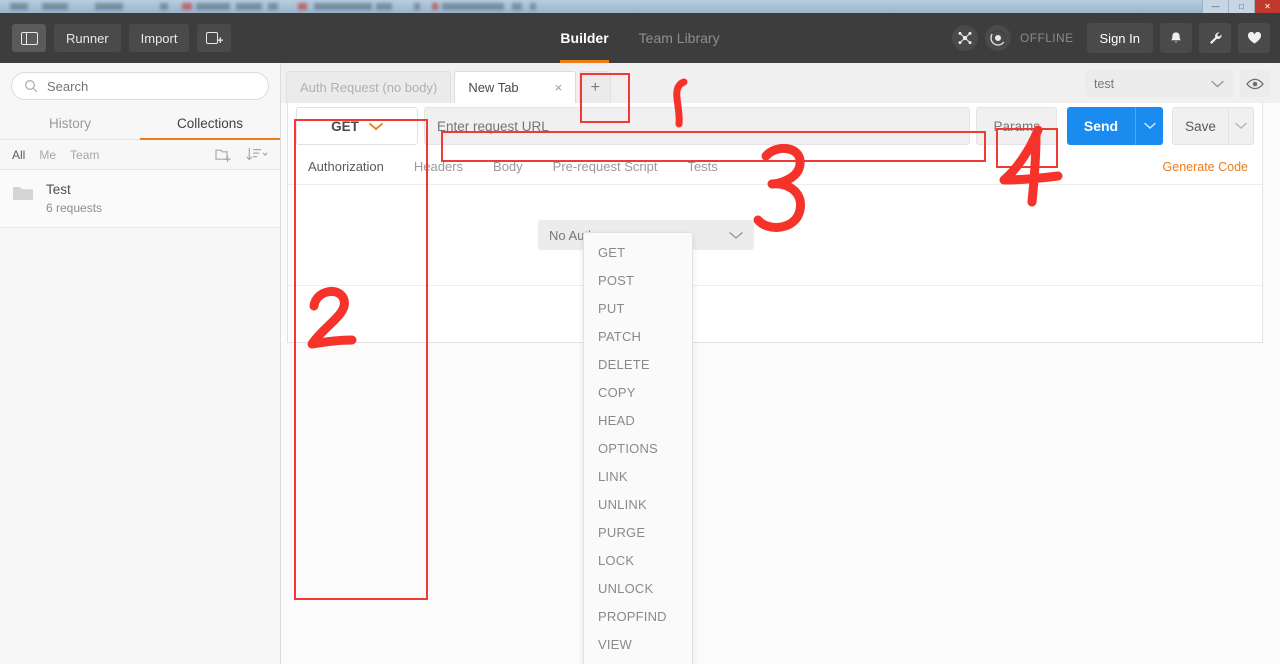 Image resolution: width=1280 pixels, height=664 pixels. Describe the element at coordinates (697, 126) in the screenshot. I see `url-input` at that location.